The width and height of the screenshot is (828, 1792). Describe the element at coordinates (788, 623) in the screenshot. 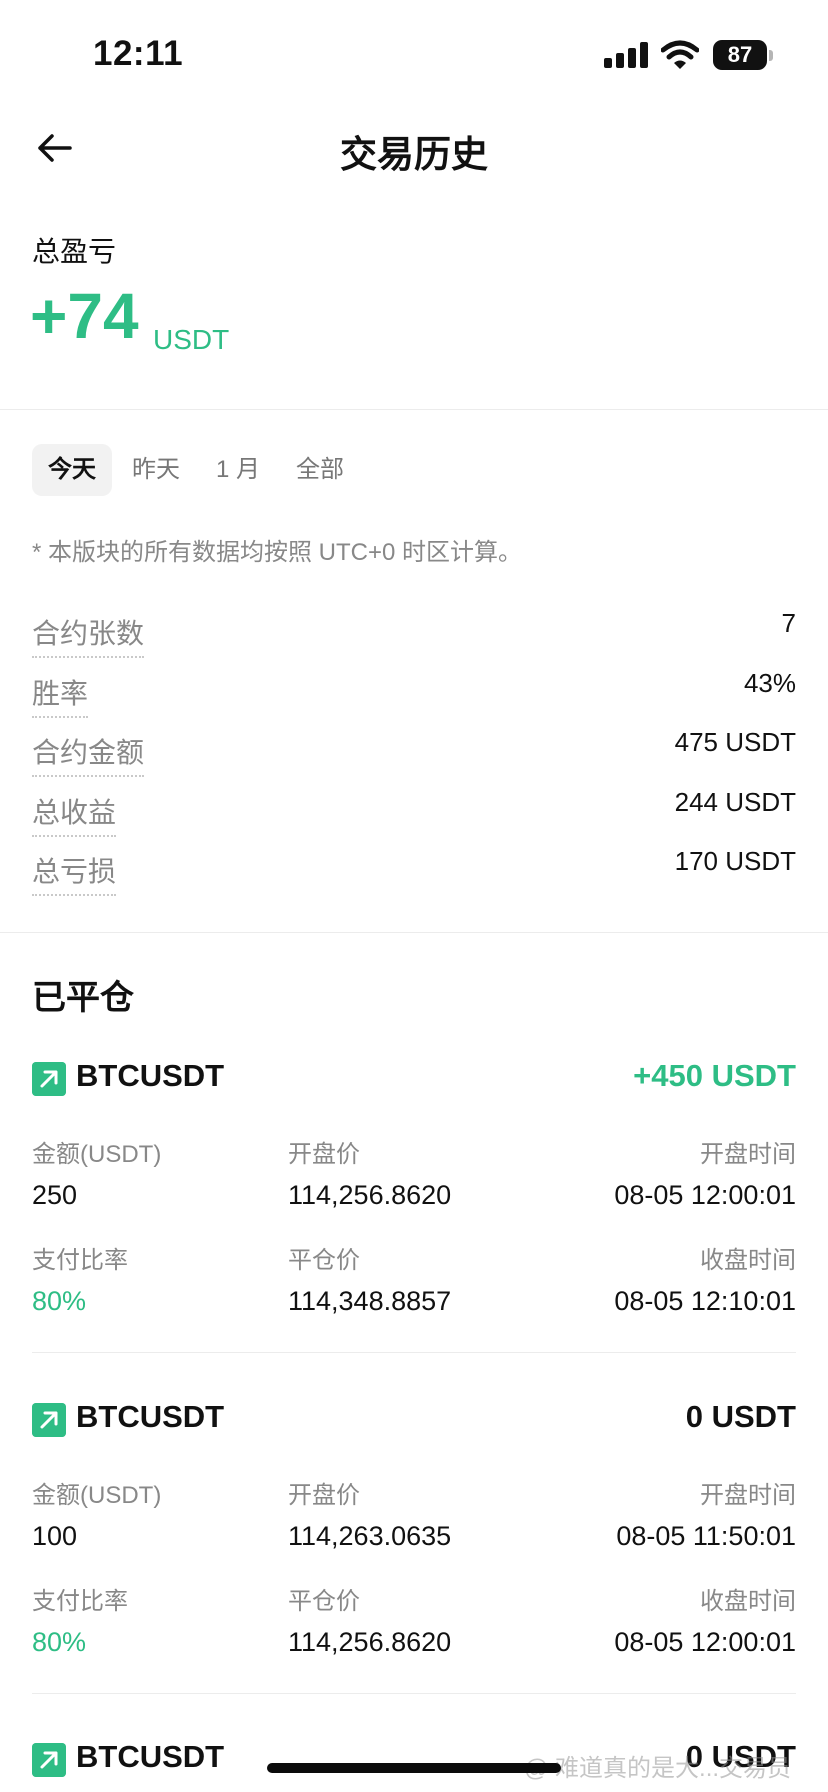

I see `stat-value: 7` at that location.